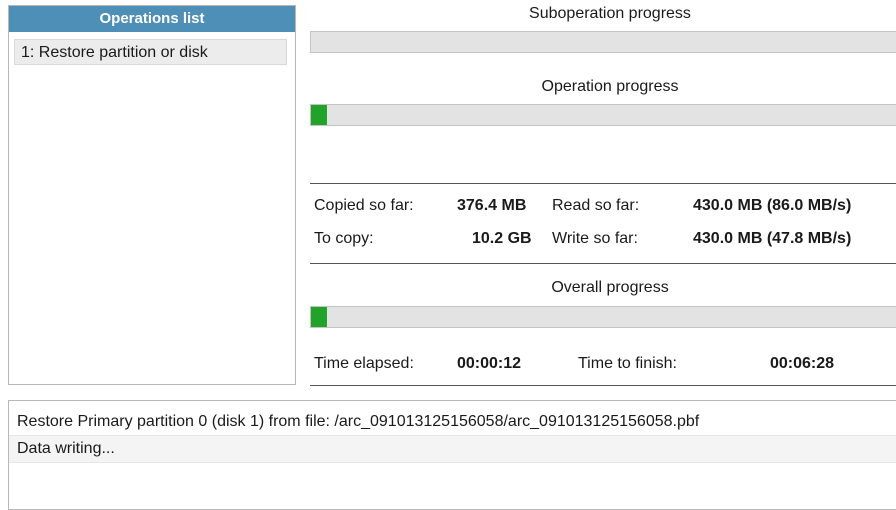 This screenshot has width=896, height=510. I want to click on stats-bottom-separator, so click(603, 263).